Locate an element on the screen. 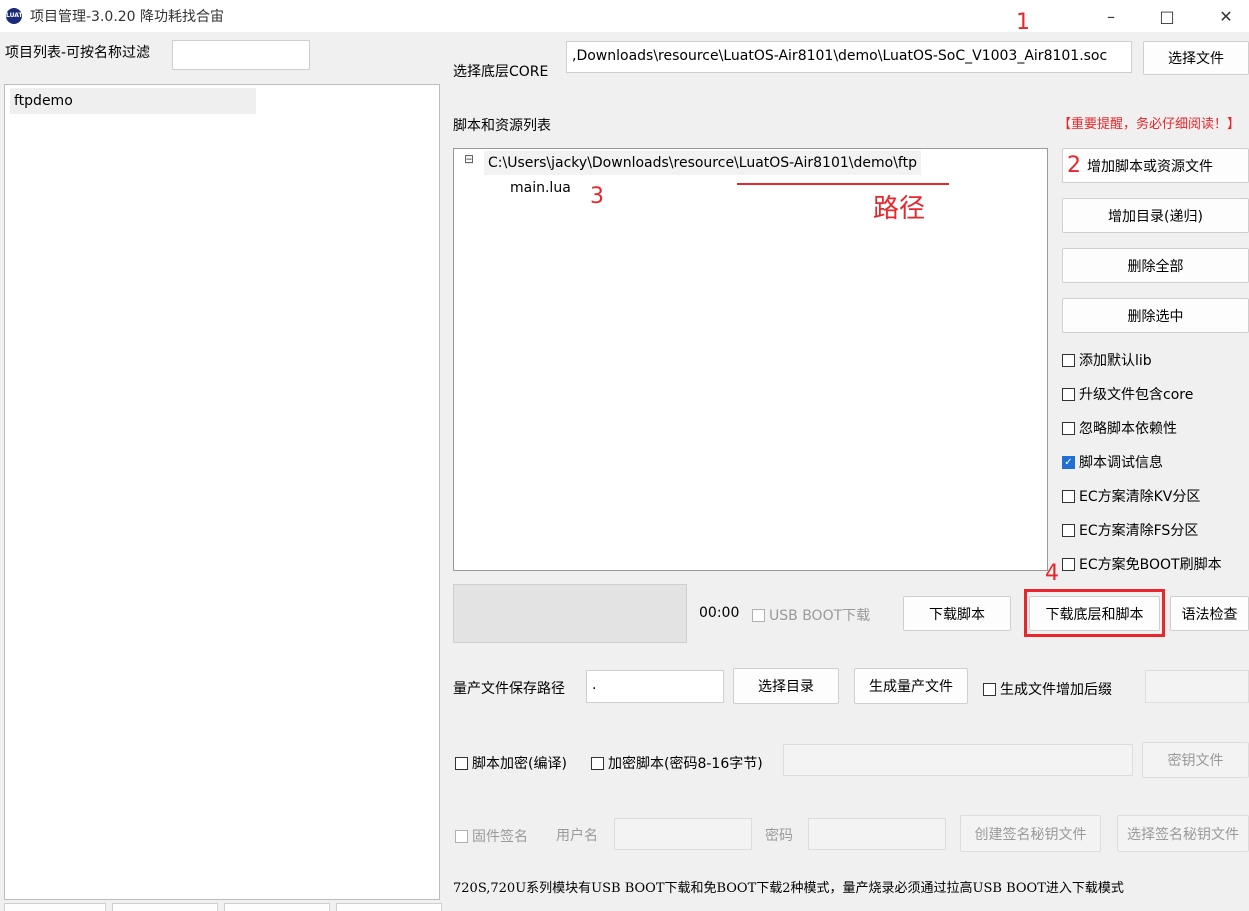 The height and width of the screenshot is (911, 1249). option-ec-clear-kv: EC方案清除KV分区 is located at coordinates (1131, 496).